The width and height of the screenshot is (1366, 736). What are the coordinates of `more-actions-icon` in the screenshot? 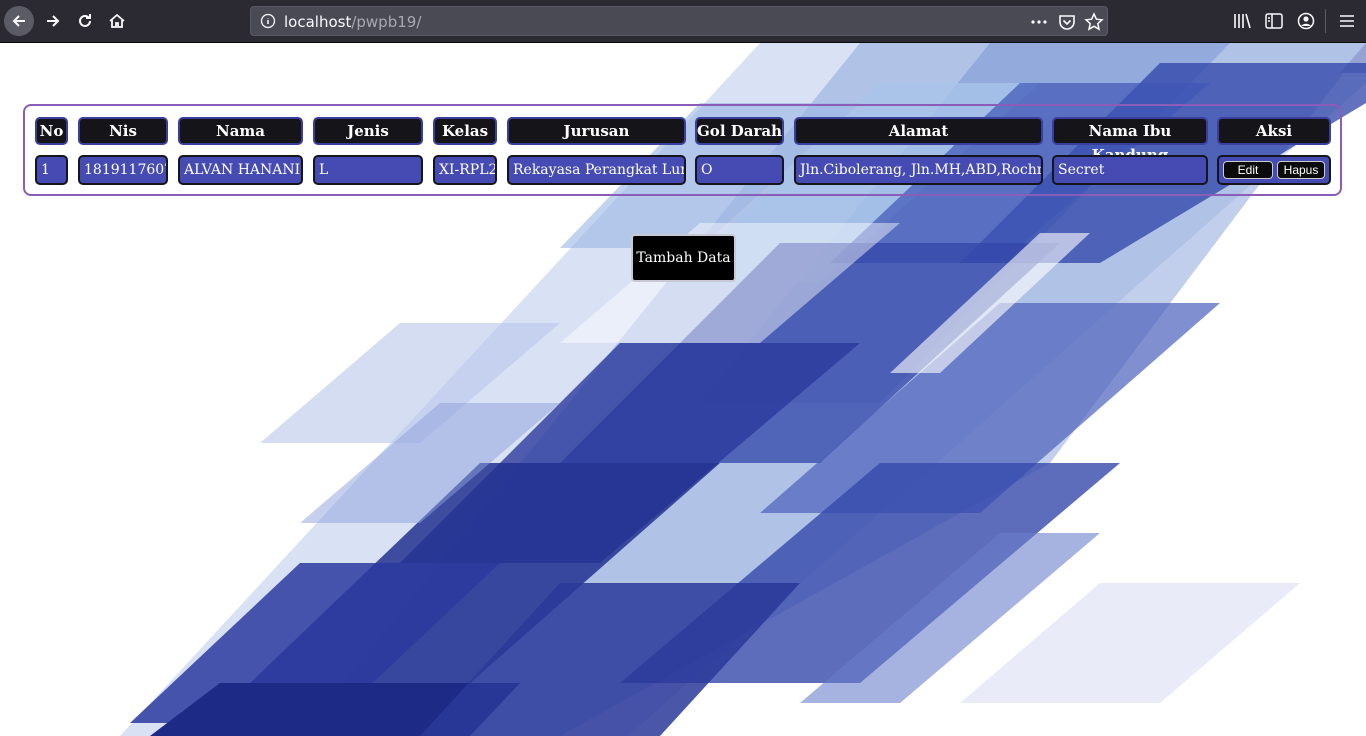 It's located at (1039, 22).